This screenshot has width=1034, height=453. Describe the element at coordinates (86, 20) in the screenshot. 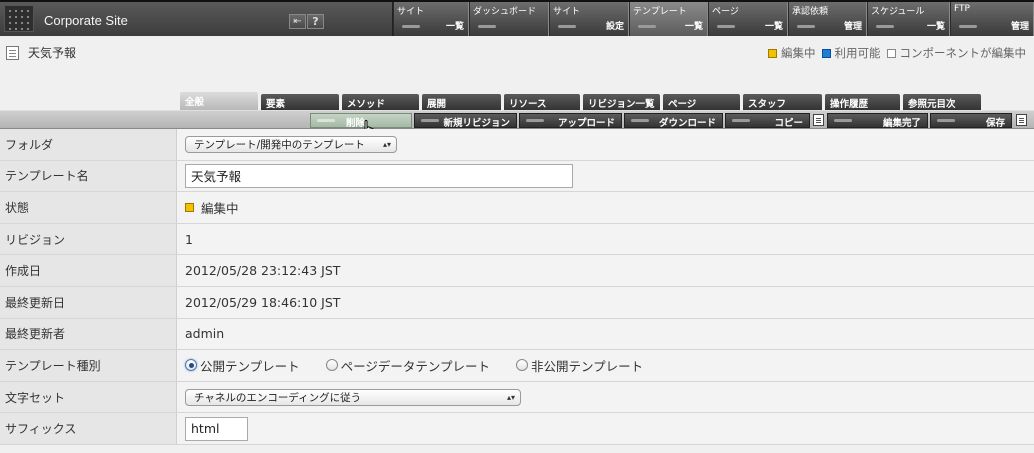

I see `site-title: Corporate Site` at that location.